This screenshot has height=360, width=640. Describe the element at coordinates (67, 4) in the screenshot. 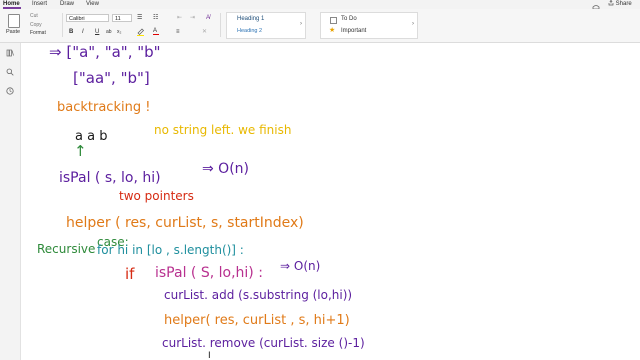

I see `menu-draw: Draw` at that location.